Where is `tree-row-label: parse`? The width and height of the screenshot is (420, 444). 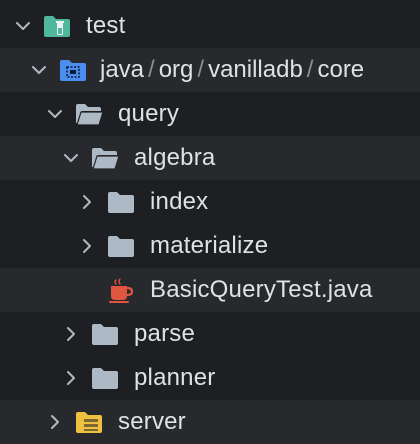 tree-row-label: parse is located at coordinates (165, 333).